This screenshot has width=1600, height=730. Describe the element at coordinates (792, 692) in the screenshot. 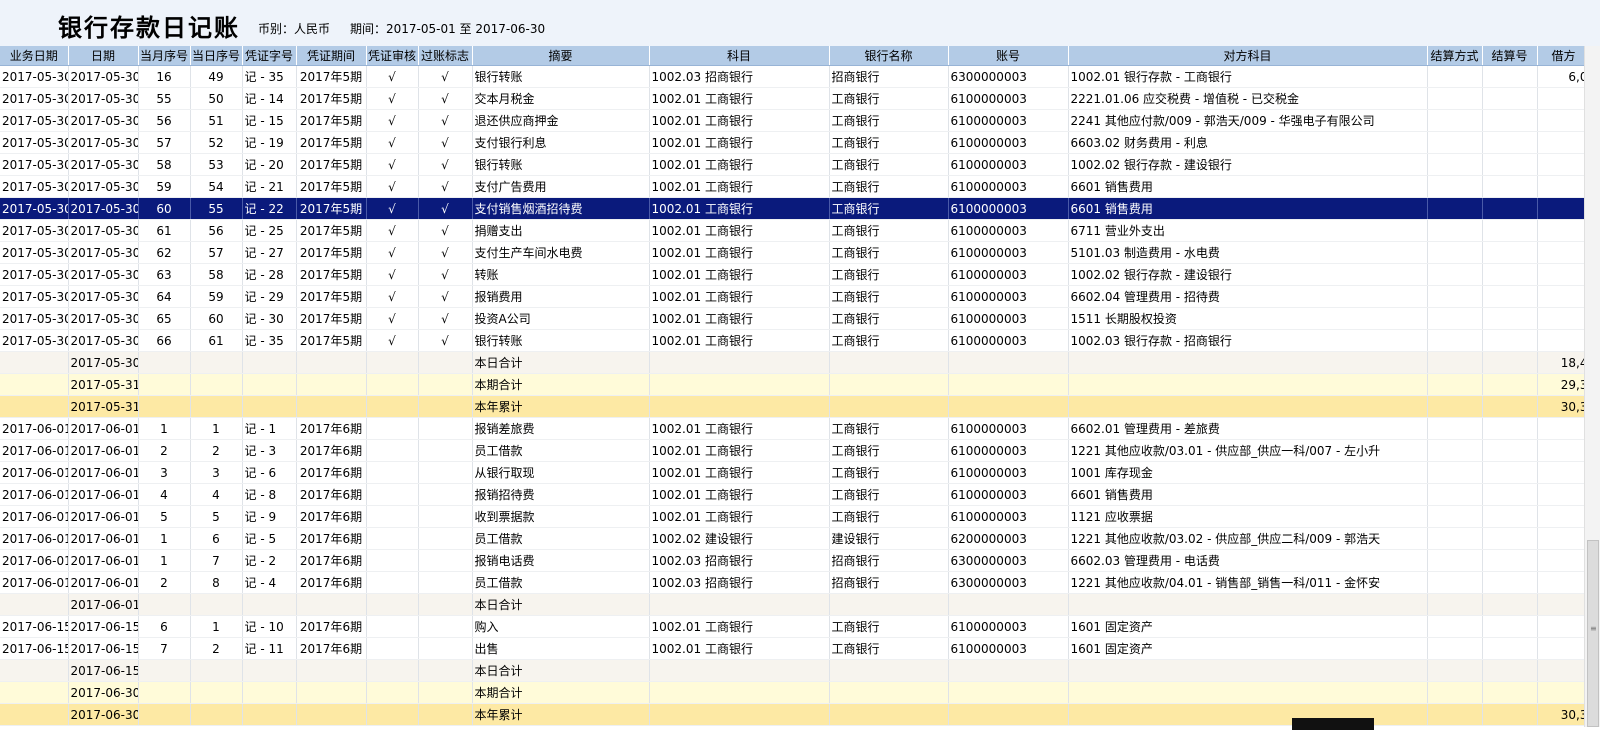

I see `period-total-row: 2017-06-30 本期合计` at that location.